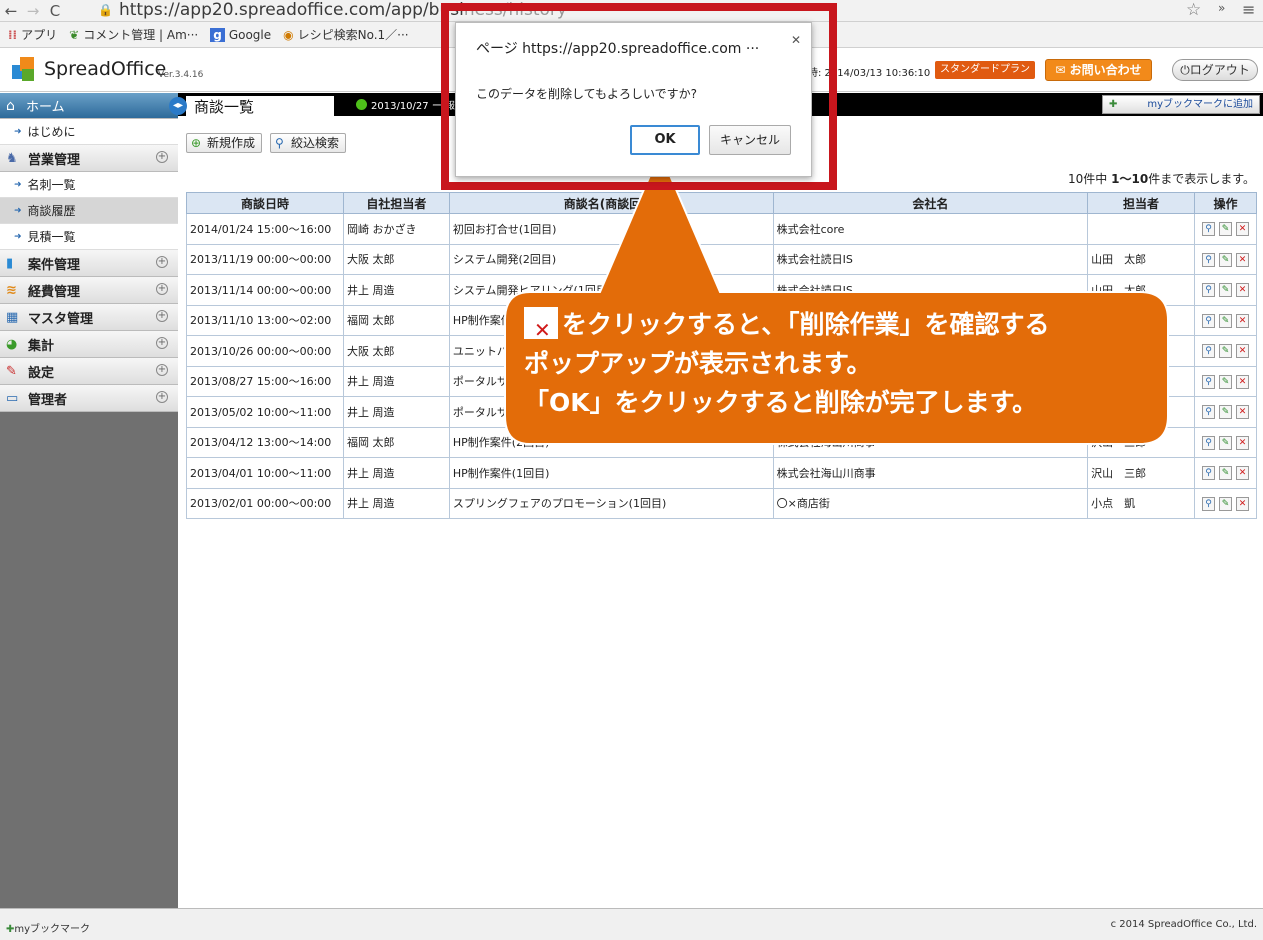 This screenshot has width=1263, height=940. I want to click on bookmark-recipe: ◉ レシピ検索No.1／···, so click(346, 34).